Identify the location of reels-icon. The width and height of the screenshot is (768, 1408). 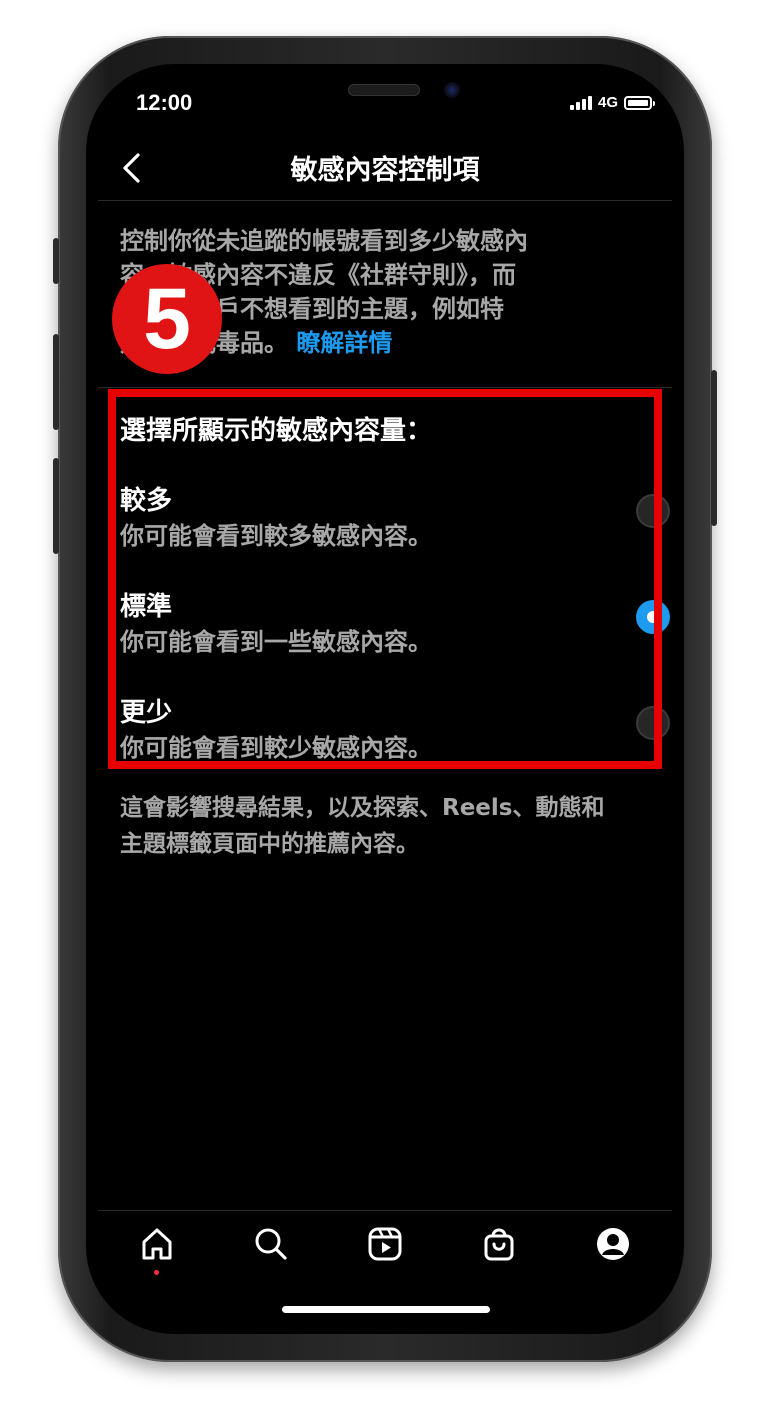
(385, 1244).